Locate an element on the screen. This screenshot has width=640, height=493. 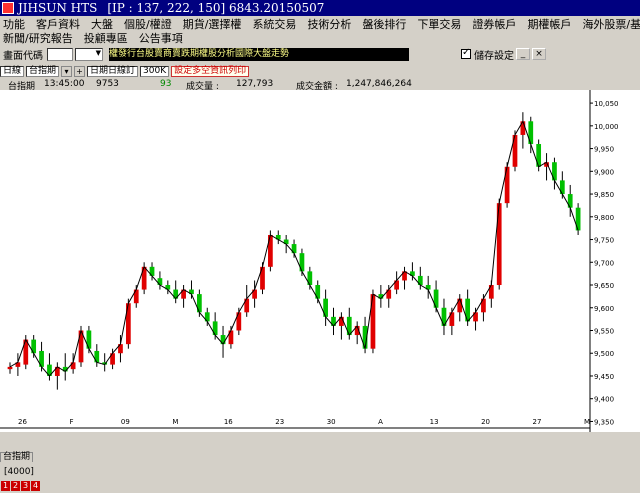
app-title: JIHSUN HTS is located at coordinates (58, 8).